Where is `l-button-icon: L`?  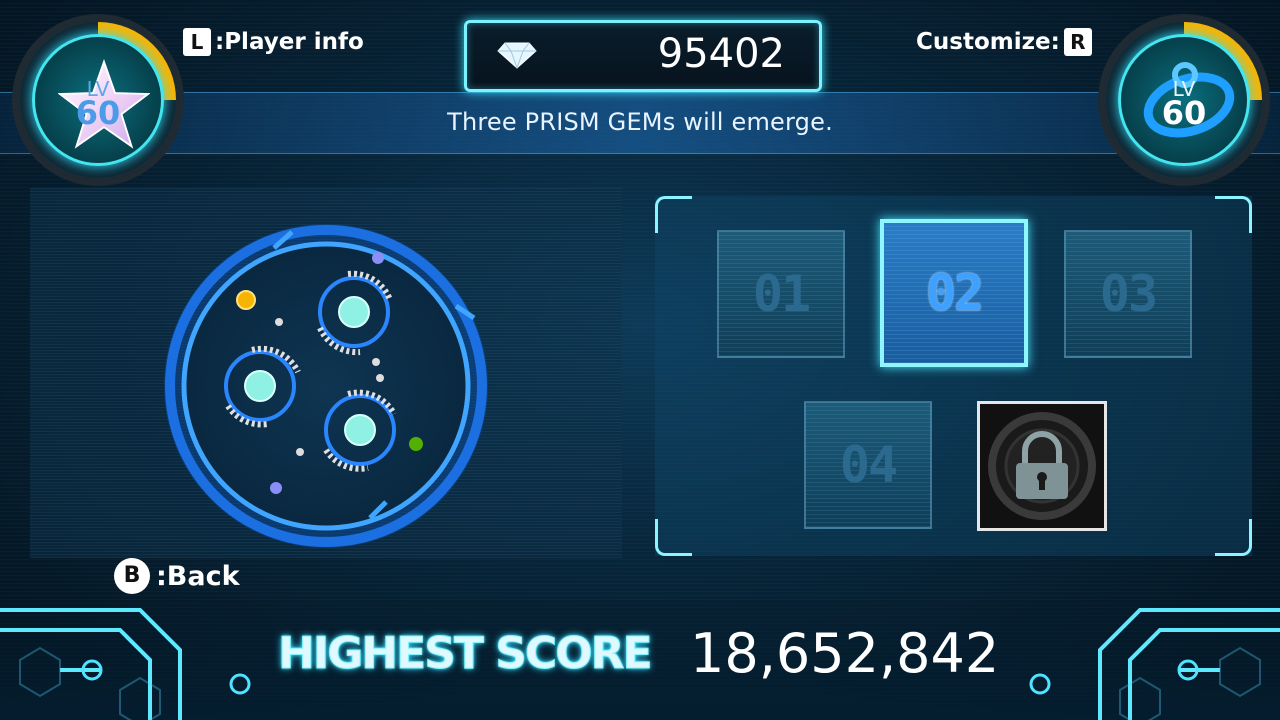 l-button-icon: L is located at coordinates (197, 42).